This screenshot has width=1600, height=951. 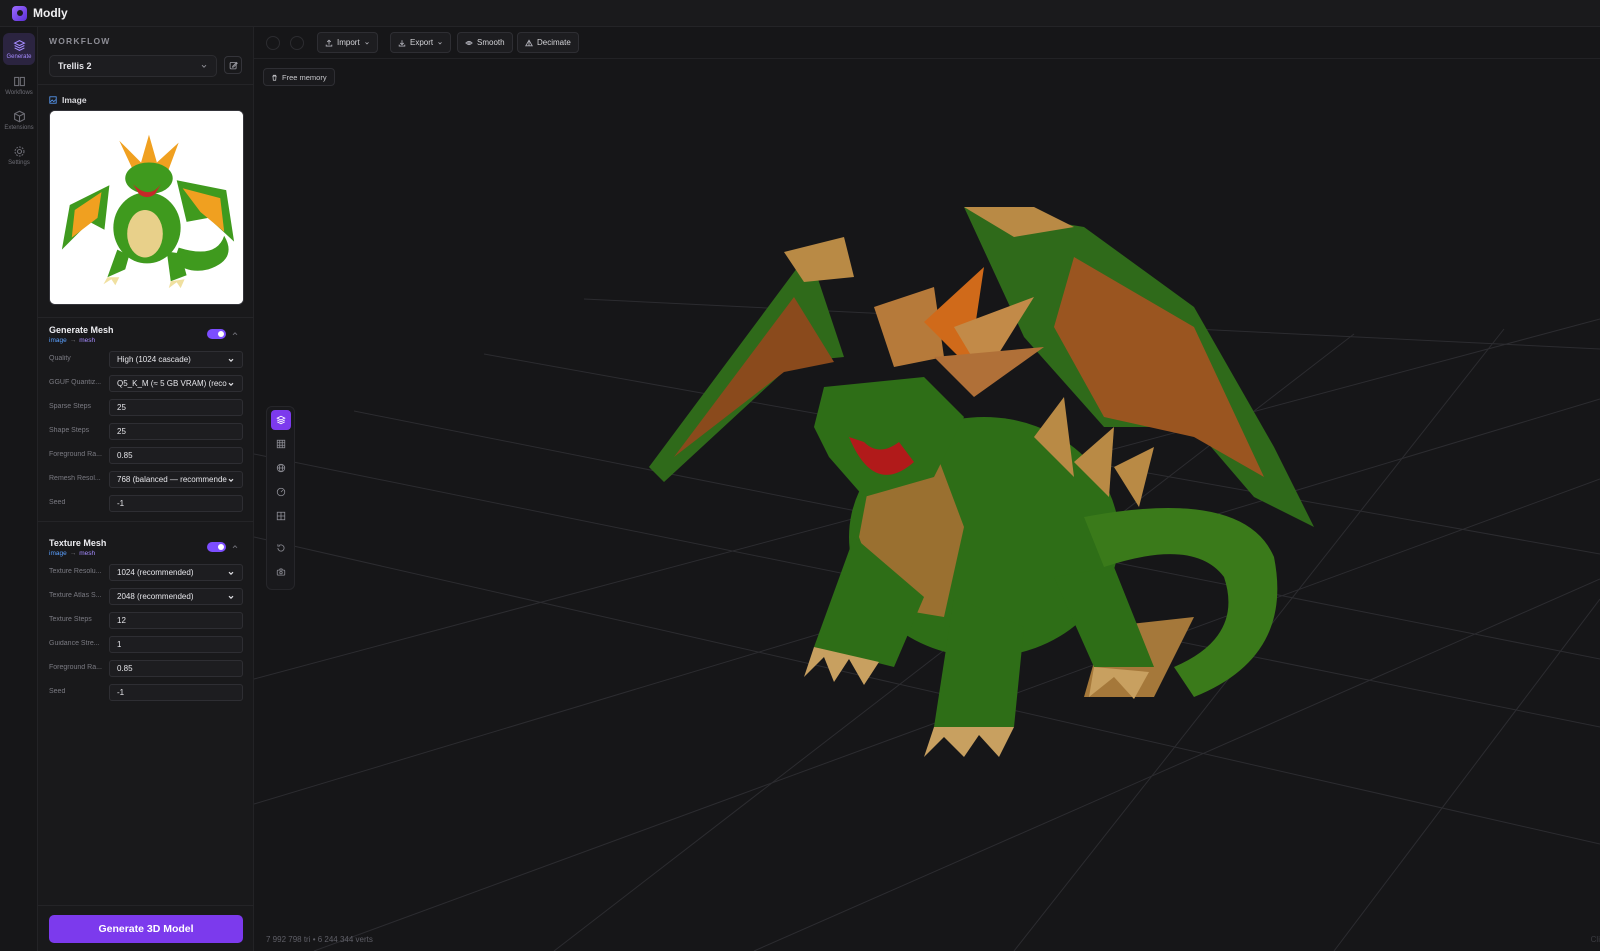 What do you see at coordinates (273, 43) in the screenshot?
I see `undo-icon` at bounding box center [273, 43].